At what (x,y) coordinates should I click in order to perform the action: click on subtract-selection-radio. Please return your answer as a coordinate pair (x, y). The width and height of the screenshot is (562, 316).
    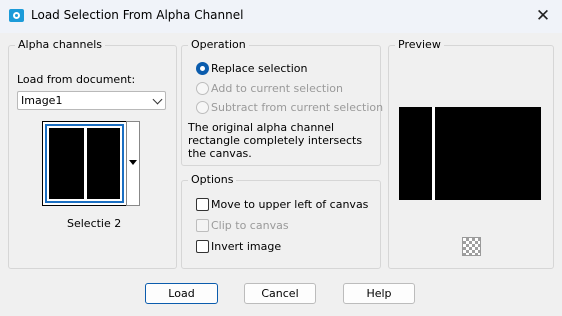
    Looking at the image, I should click on (202, 107).